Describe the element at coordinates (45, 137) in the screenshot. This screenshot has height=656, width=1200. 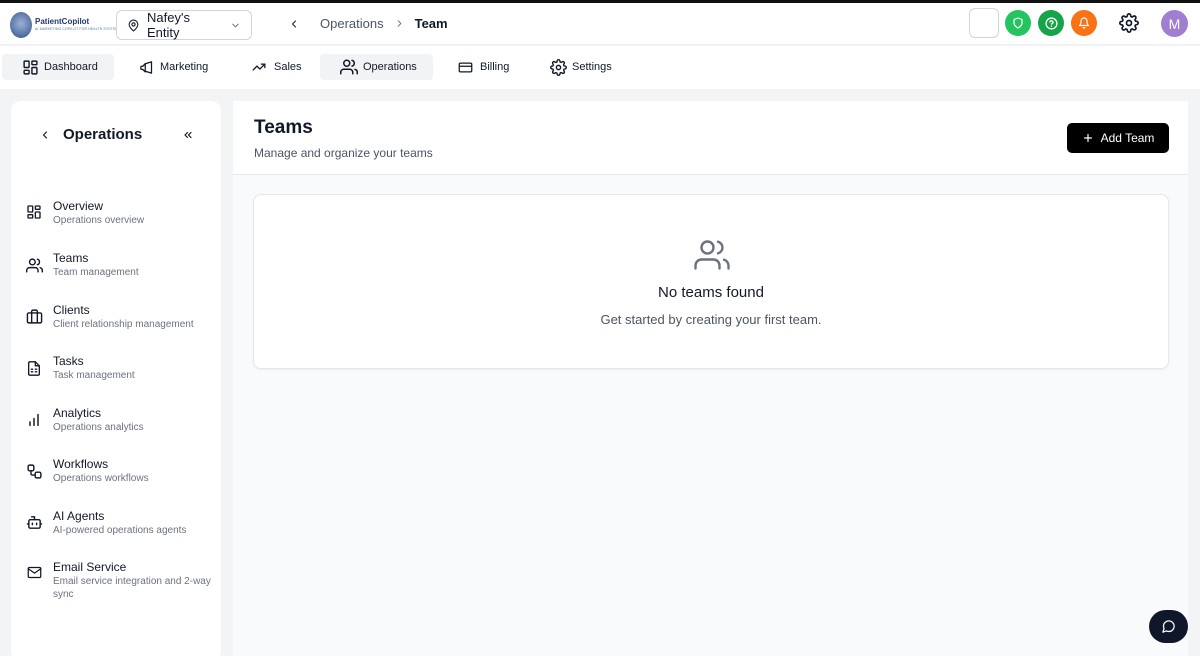
I see `sidebar-back-icon` at that location.